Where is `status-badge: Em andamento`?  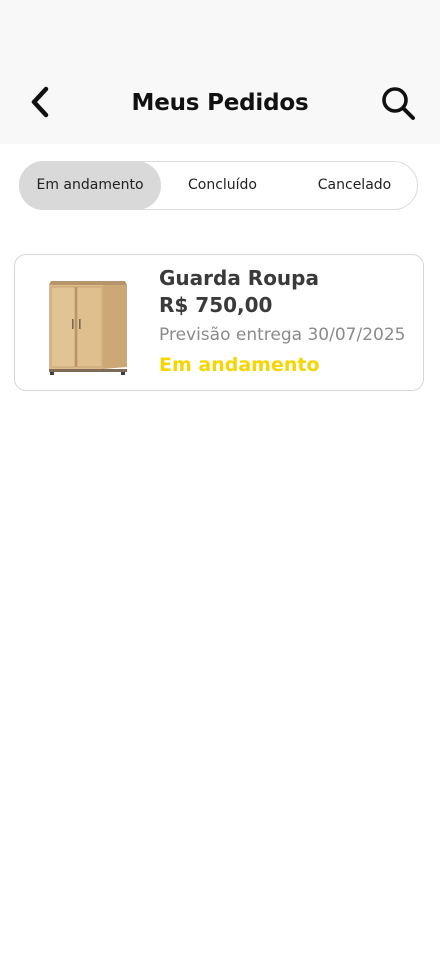
status-badge: Em andamento is located at coordinates (239, 365).